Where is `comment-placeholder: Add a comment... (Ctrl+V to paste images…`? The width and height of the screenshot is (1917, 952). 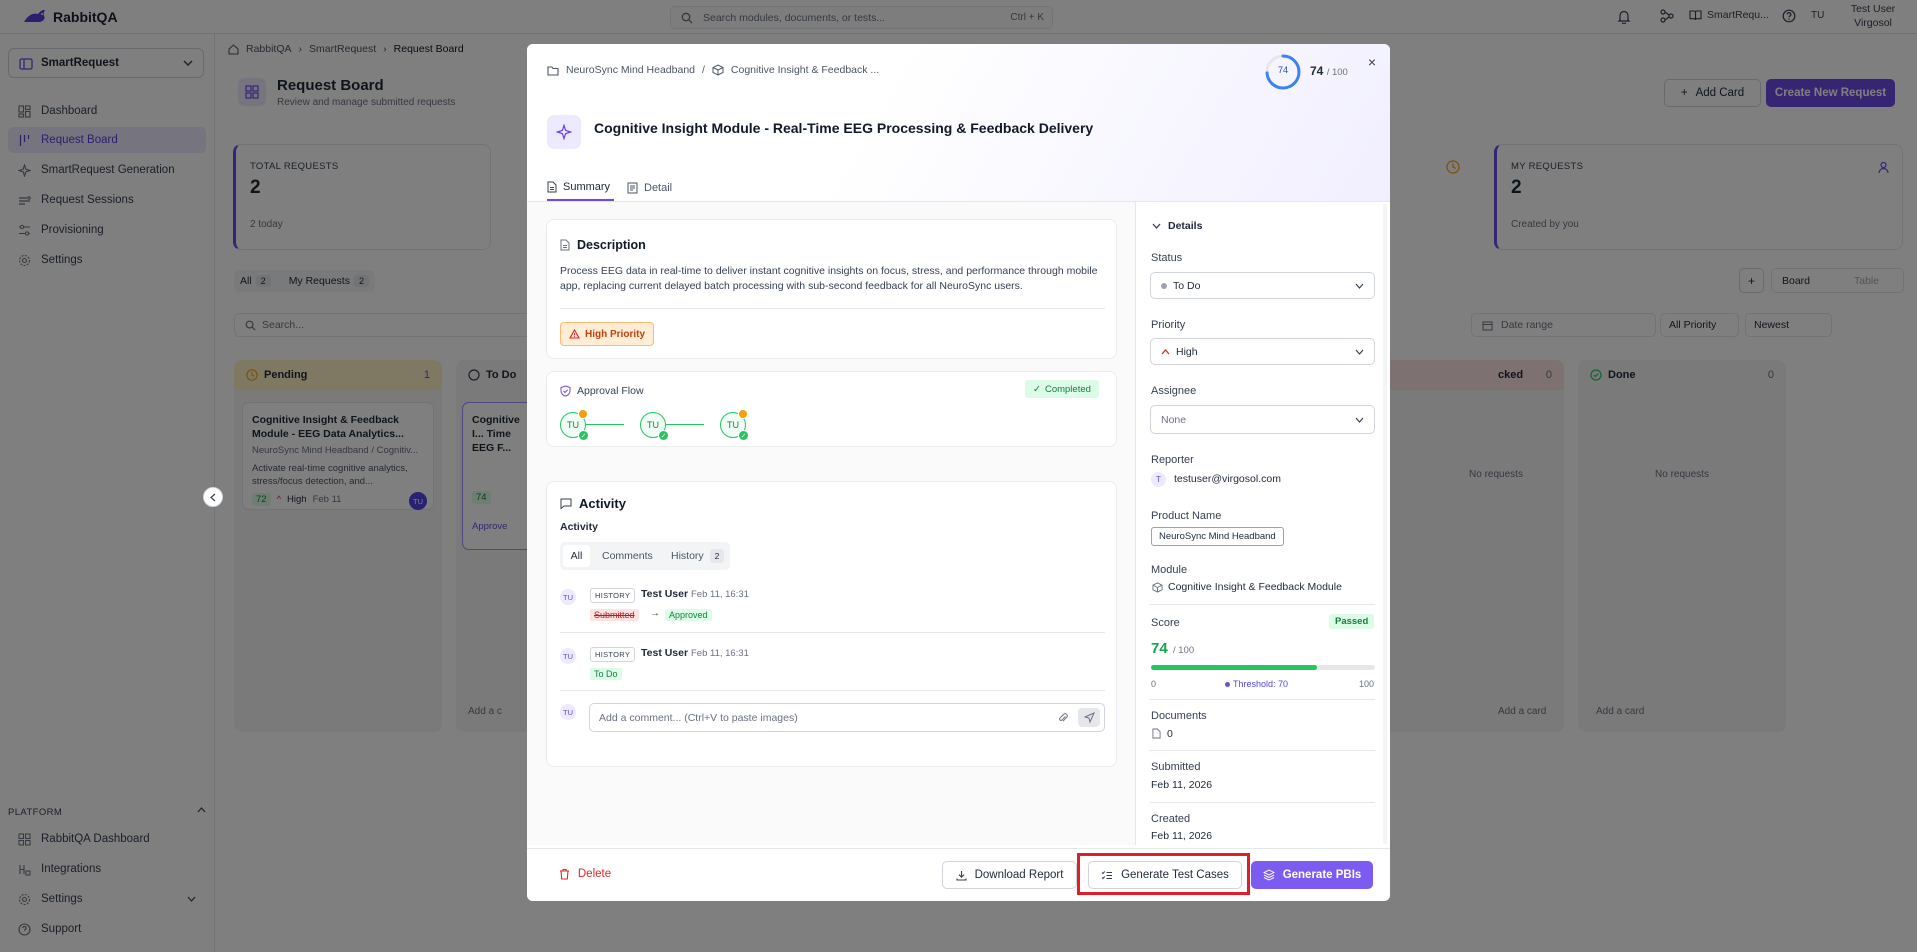 comment-placeholder: Add a comment... (Ctrl+V to paste images… is located at coordinates (698, 717).